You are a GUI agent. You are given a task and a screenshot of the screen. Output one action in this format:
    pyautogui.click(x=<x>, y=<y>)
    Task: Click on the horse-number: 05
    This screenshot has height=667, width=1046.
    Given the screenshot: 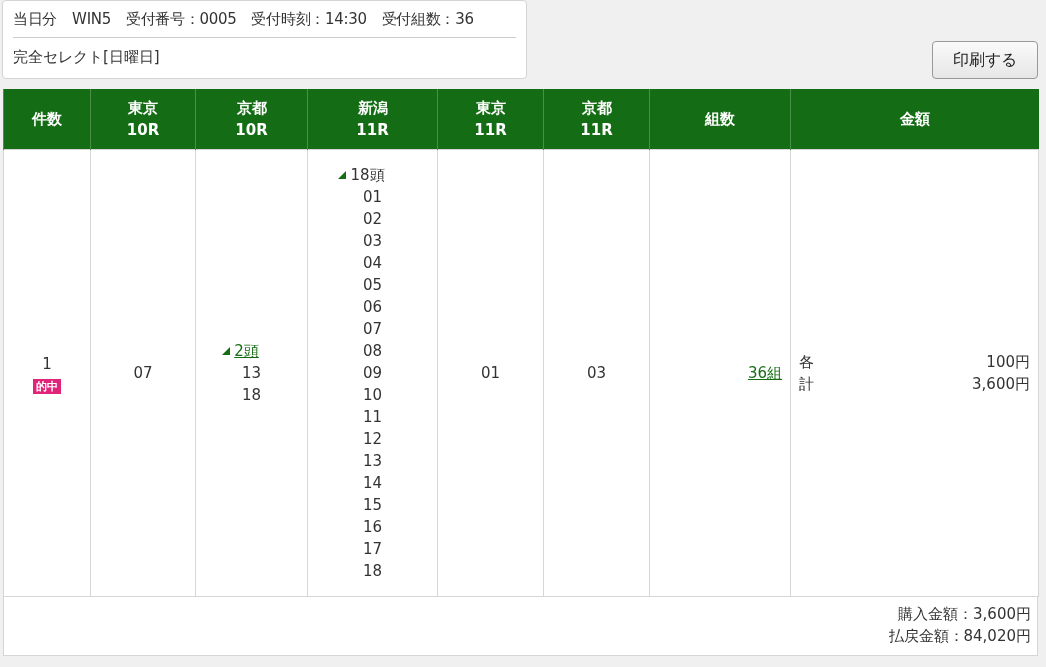 What is the action you would take?
    pyautogui.click(x=372, y=285)
    